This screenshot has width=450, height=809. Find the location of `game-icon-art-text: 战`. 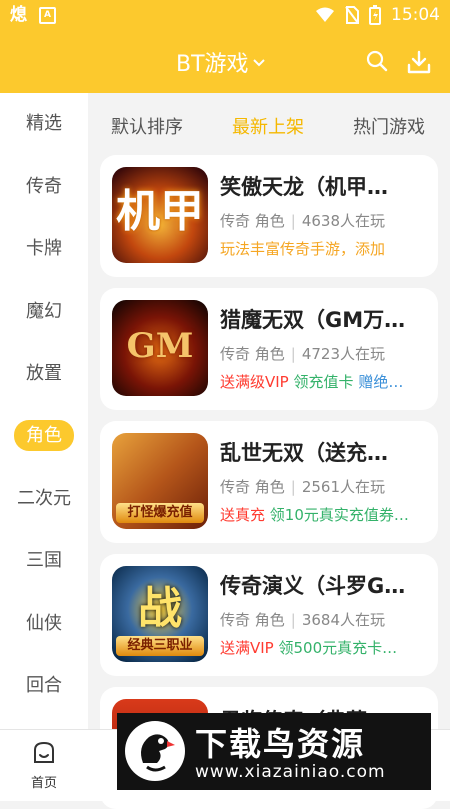

game-icon-art-text: 战 is located at coordinates (160, 608).